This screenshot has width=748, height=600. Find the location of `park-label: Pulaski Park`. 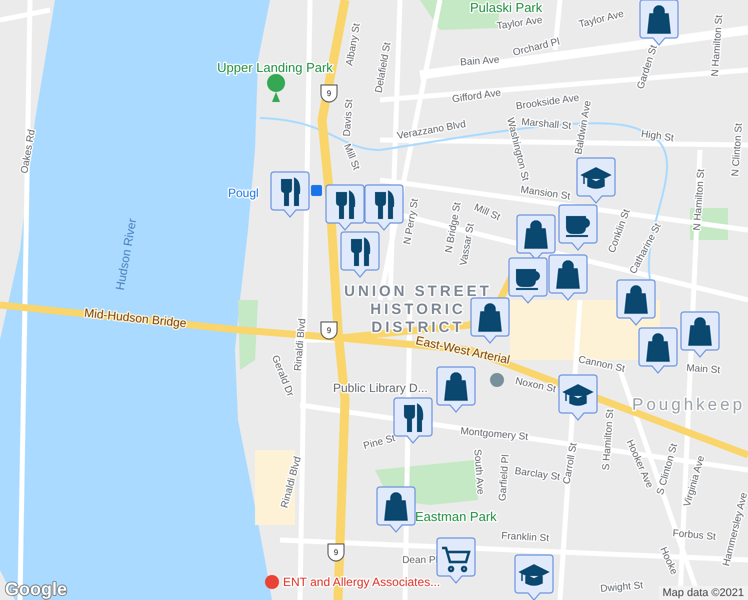

park-label: Pulaski Park is located at coordinates (506, 7).